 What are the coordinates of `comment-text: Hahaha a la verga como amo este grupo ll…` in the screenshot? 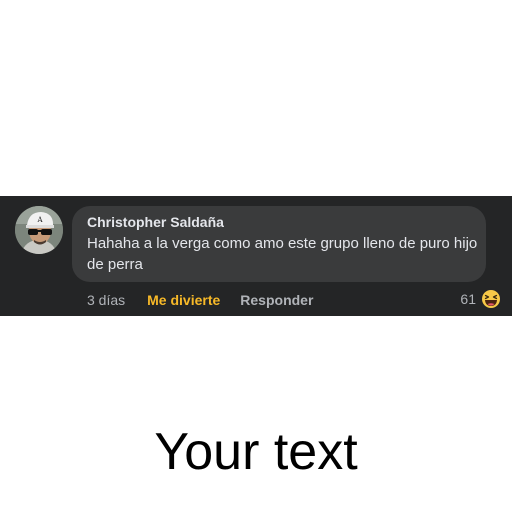 It's located at (282, 254).